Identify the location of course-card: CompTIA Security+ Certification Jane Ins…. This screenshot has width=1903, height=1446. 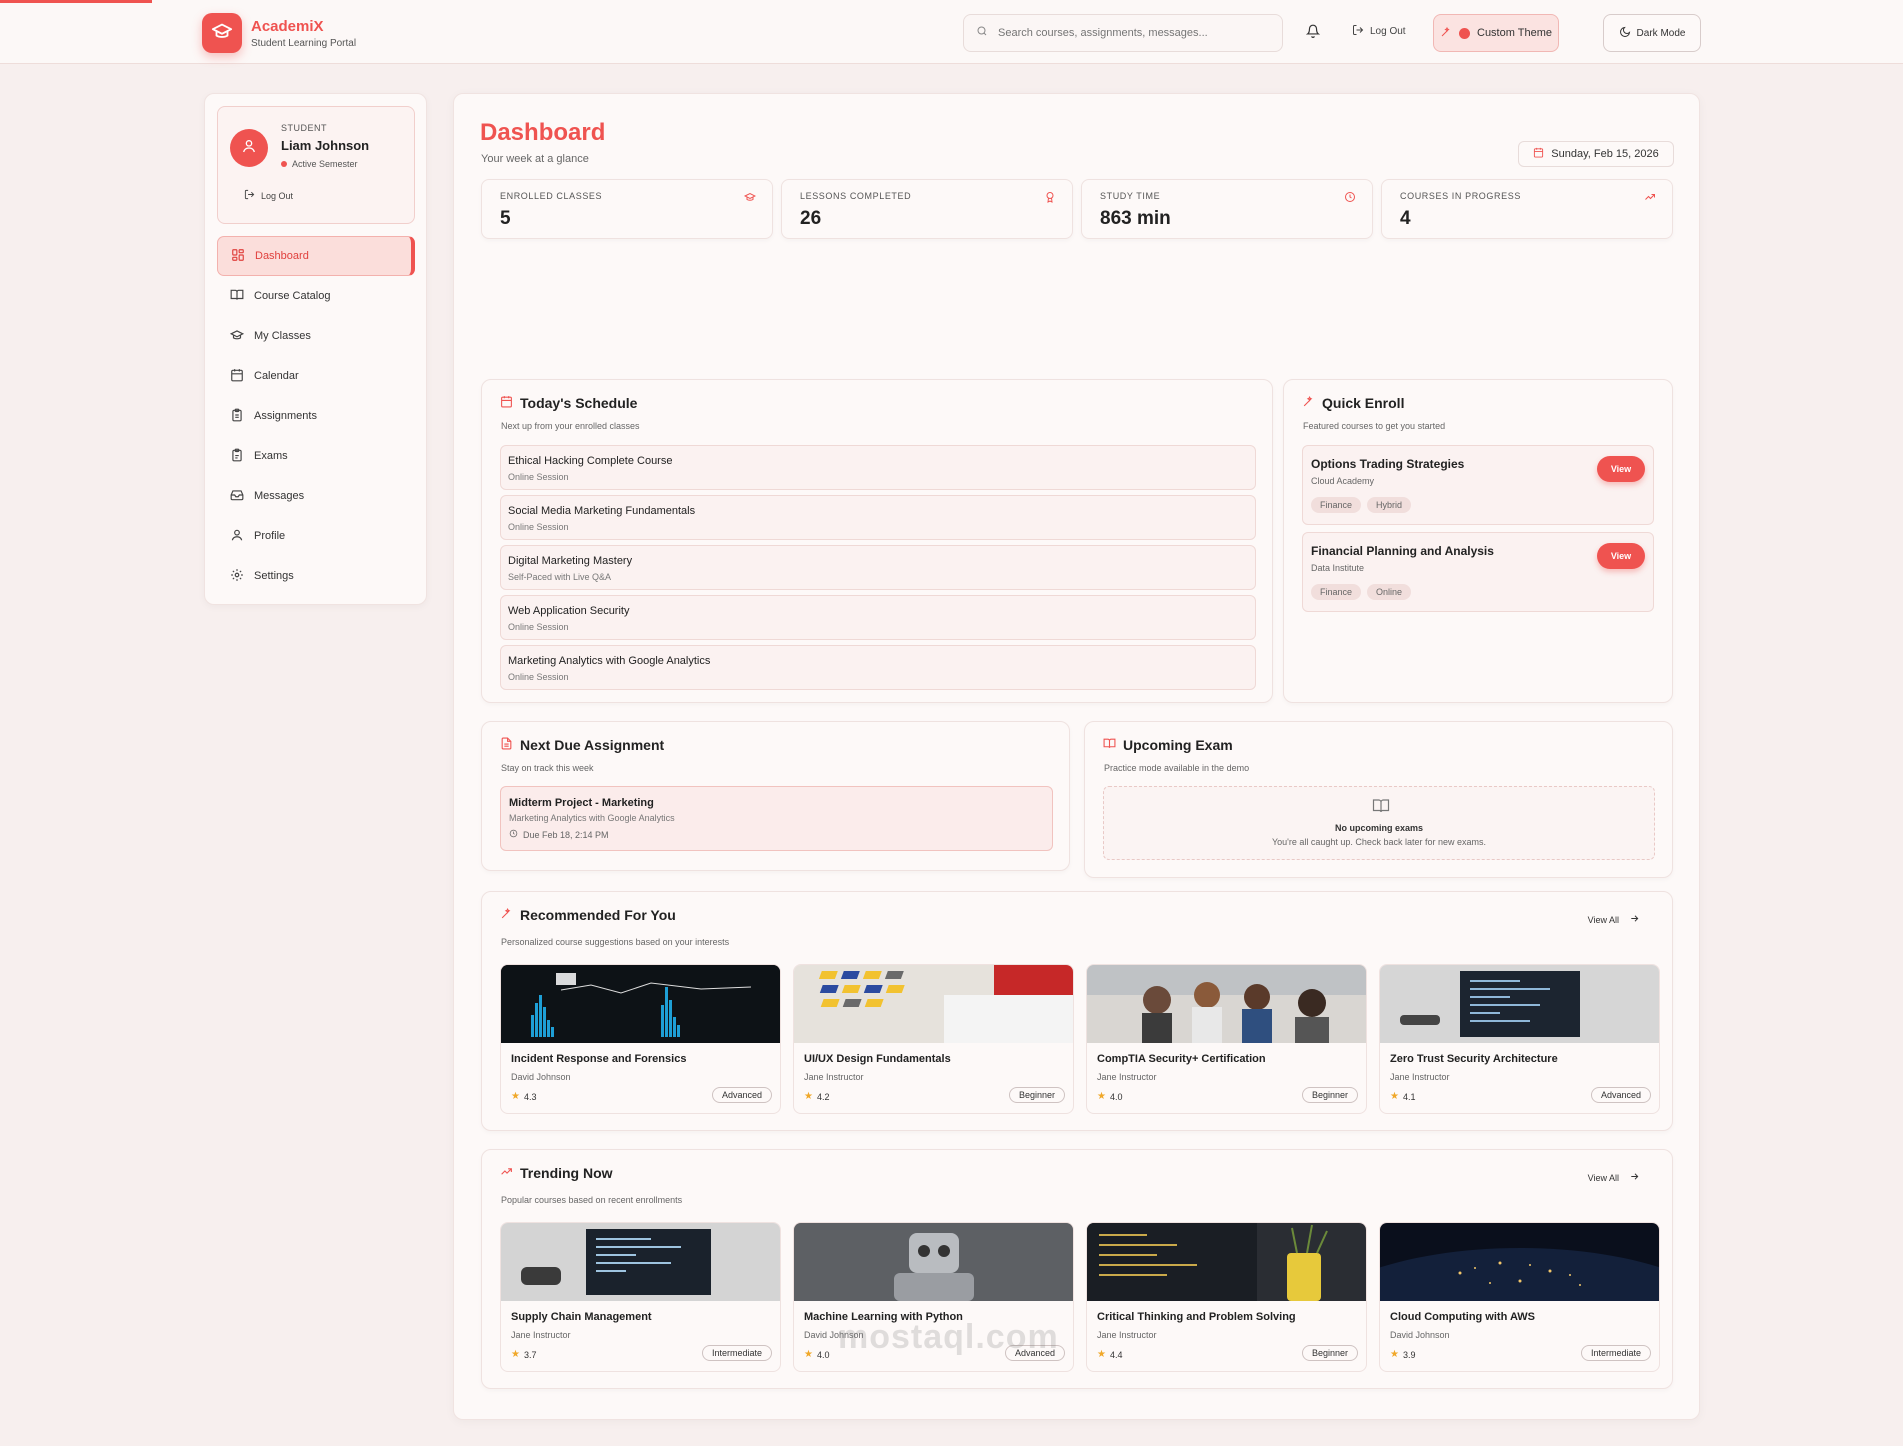
(1226, 1039).